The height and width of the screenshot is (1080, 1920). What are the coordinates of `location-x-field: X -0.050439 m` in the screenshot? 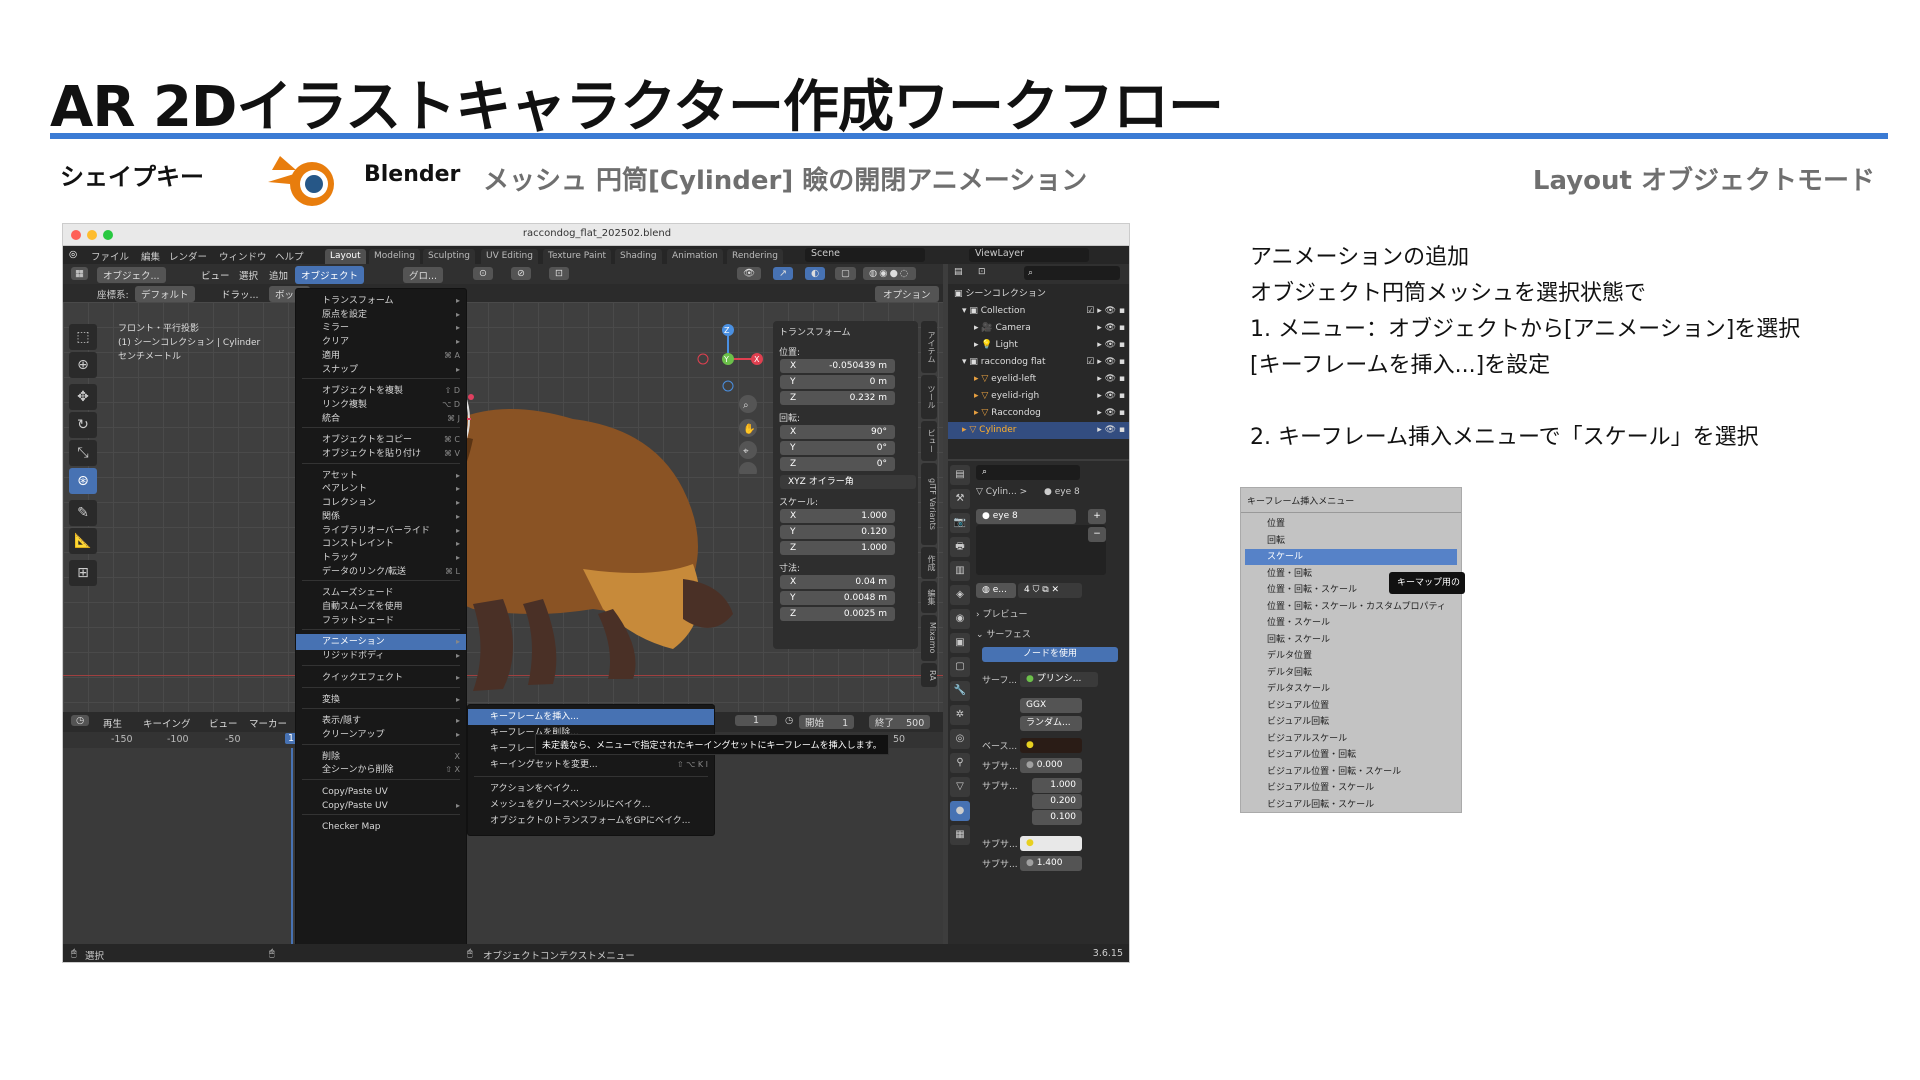 It's located at (837, 366).